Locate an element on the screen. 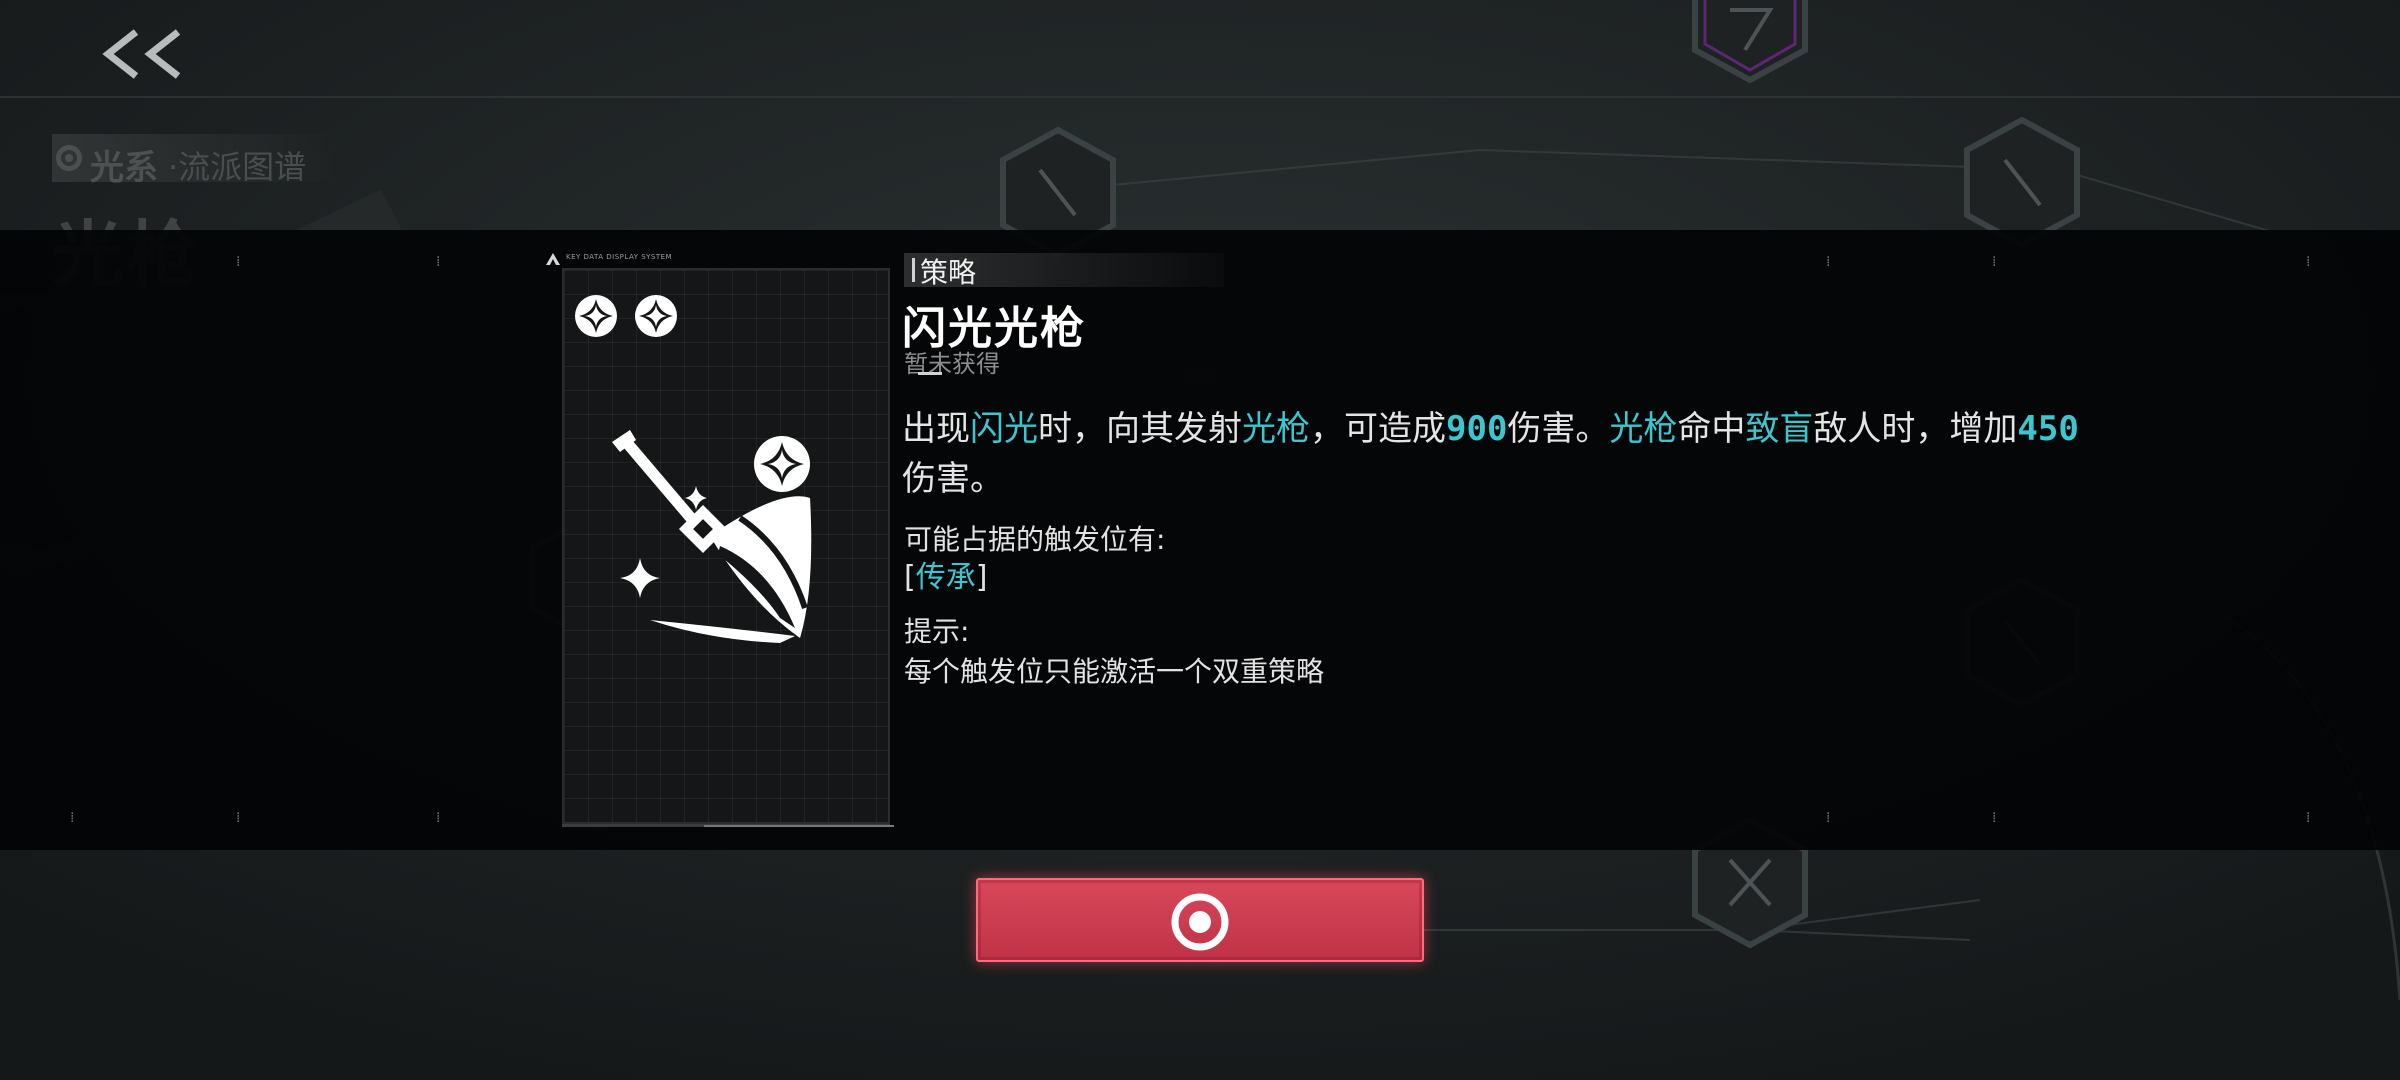 The image size is (2400, 1080). confirm-button is located at coordinates (1200, 920).